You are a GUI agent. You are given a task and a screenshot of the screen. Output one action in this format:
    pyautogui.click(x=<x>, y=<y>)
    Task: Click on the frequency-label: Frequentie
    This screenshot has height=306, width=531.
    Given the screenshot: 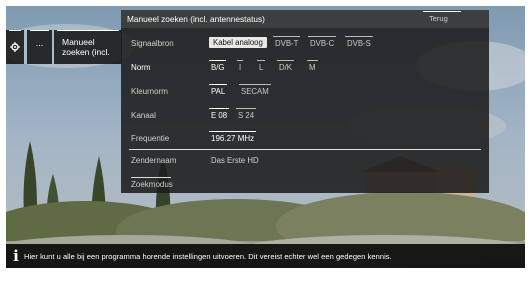 What is the action you would take?
    pyautogui.click(x=150, y=138)
    